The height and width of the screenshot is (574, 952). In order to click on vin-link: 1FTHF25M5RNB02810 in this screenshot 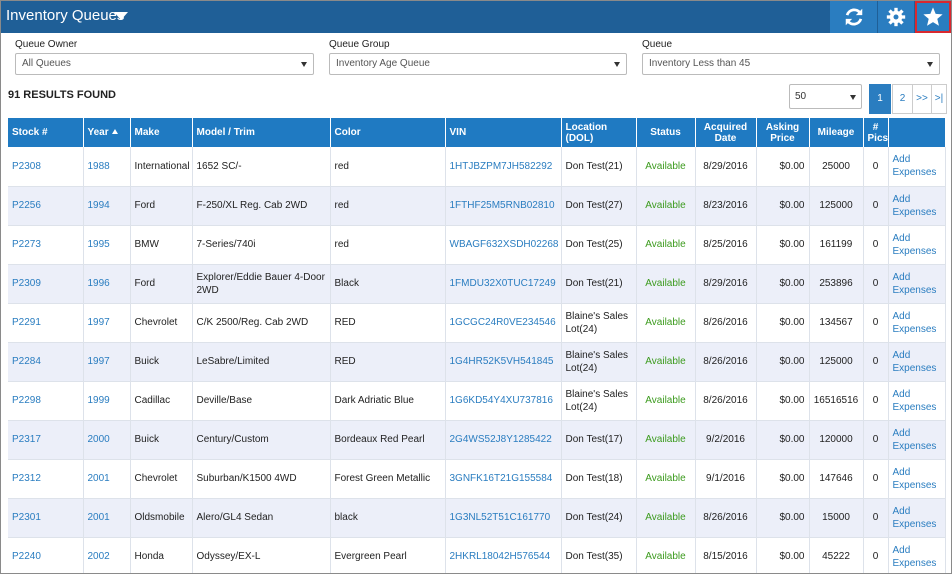, I will do `click(503, 206)`.